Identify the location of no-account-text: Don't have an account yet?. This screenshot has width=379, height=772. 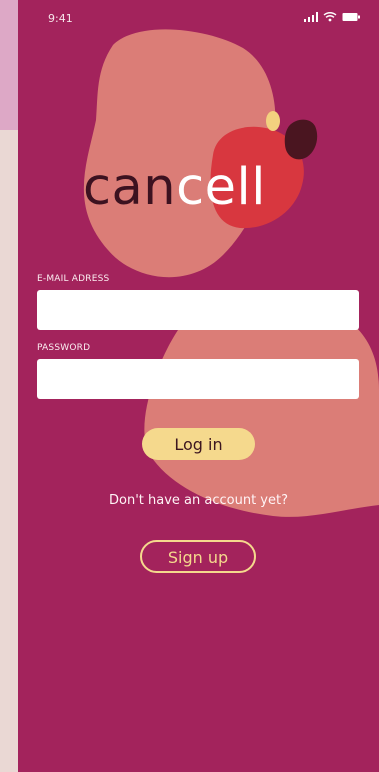
(198, 500).